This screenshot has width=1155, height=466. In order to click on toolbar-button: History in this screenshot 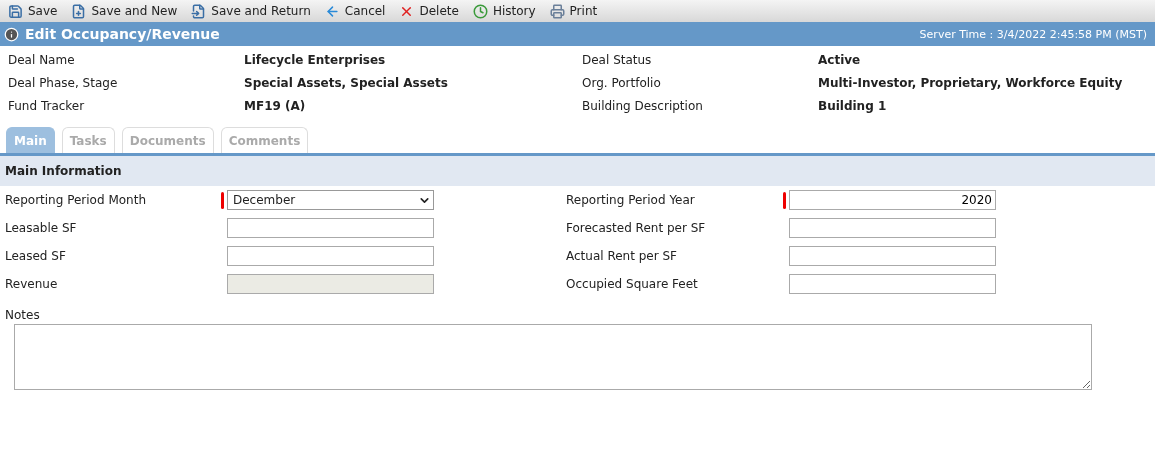, I will do `click(504, 11)`.